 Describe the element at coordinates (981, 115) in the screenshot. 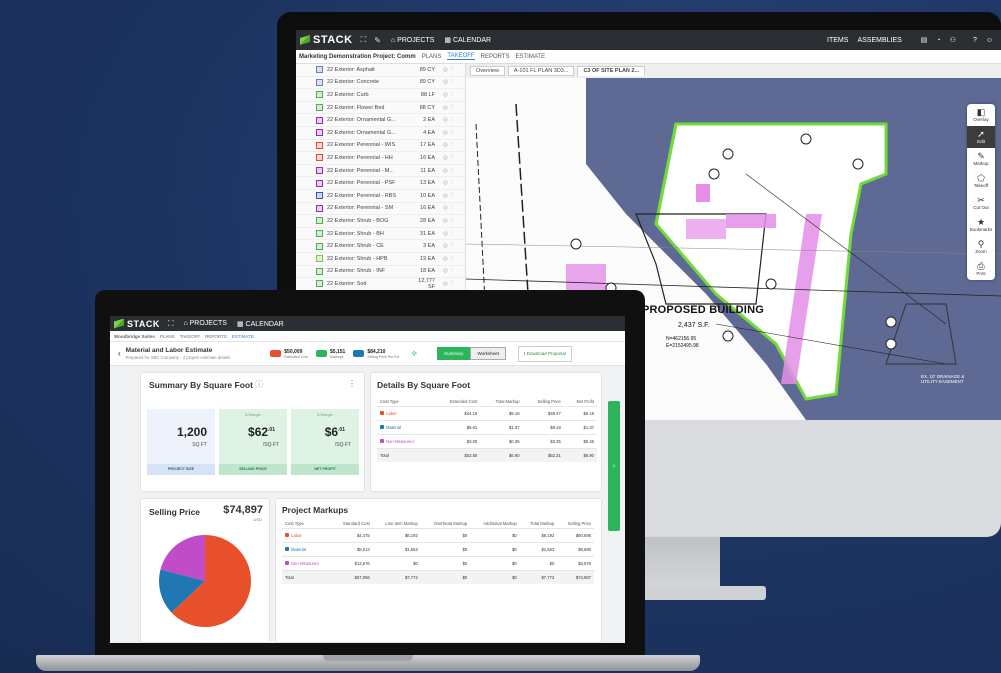

I see `tool-overlay: ◧ Overlay` at that location.